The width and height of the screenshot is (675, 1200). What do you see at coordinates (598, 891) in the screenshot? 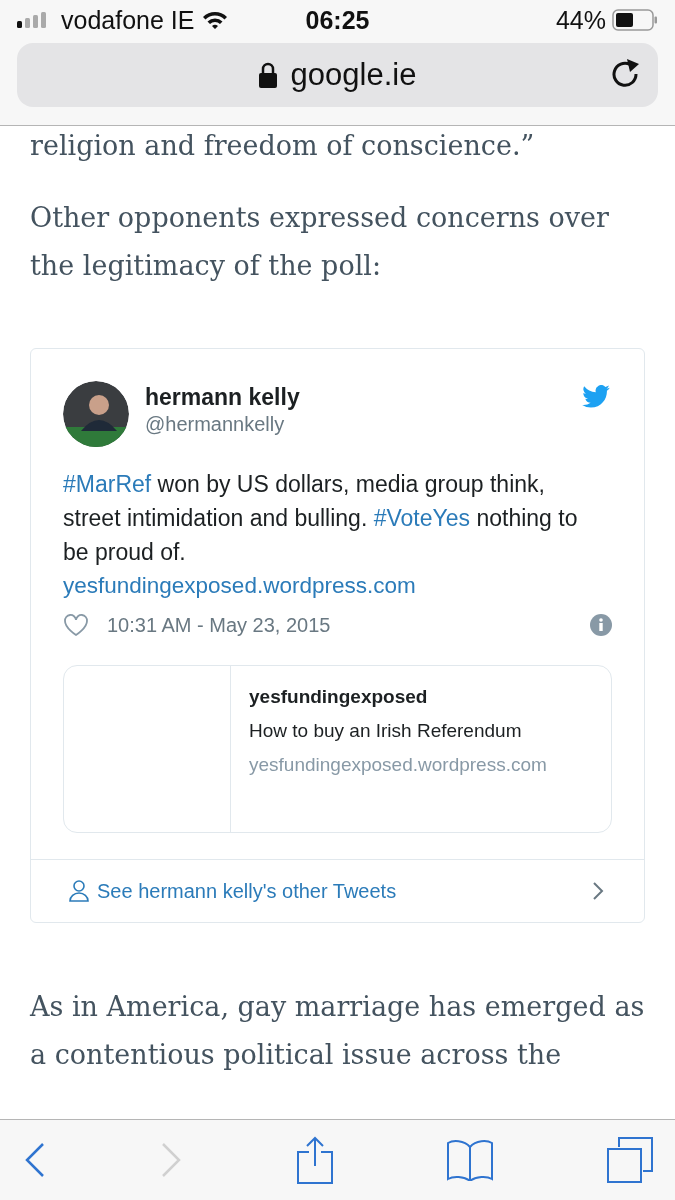
I see `chevron-right-icon` at bounding box center [598, 891].